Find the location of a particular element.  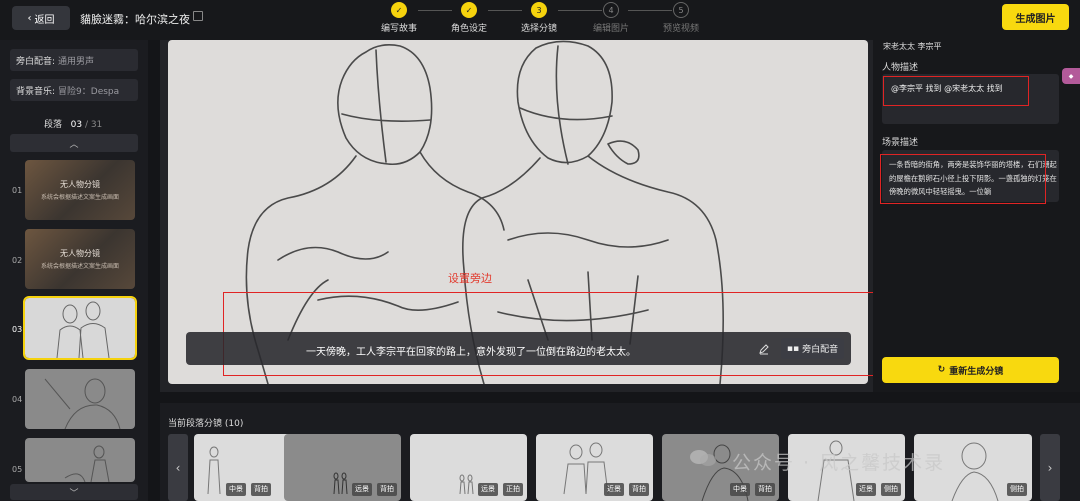

step-label: 编写故事 is located at coordinates (398, 29).